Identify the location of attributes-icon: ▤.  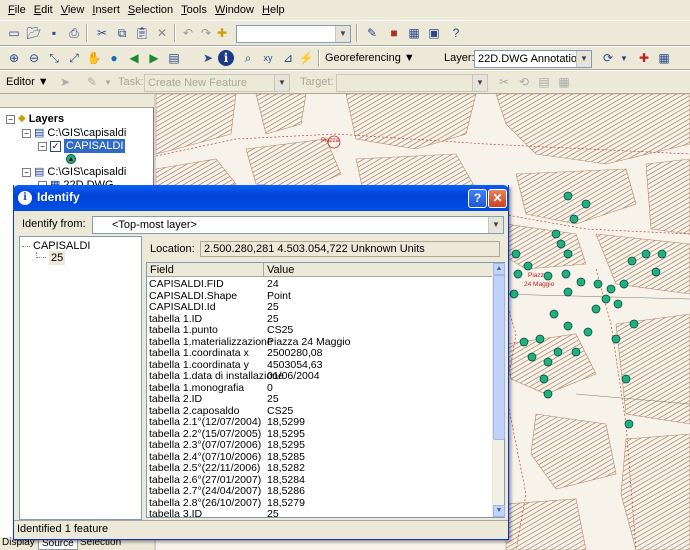
(544, 82).